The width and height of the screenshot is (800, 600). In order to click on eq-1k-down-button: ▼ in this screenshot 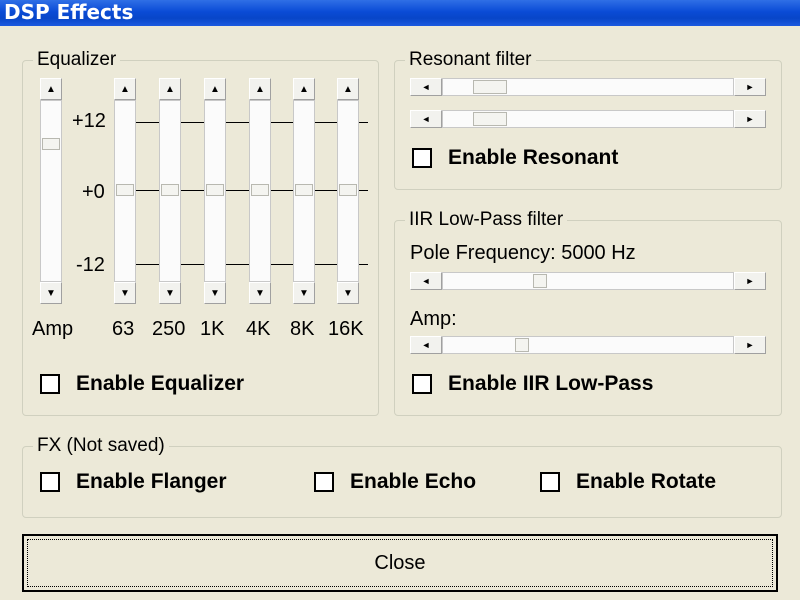, I will do `click(215, 293)`.